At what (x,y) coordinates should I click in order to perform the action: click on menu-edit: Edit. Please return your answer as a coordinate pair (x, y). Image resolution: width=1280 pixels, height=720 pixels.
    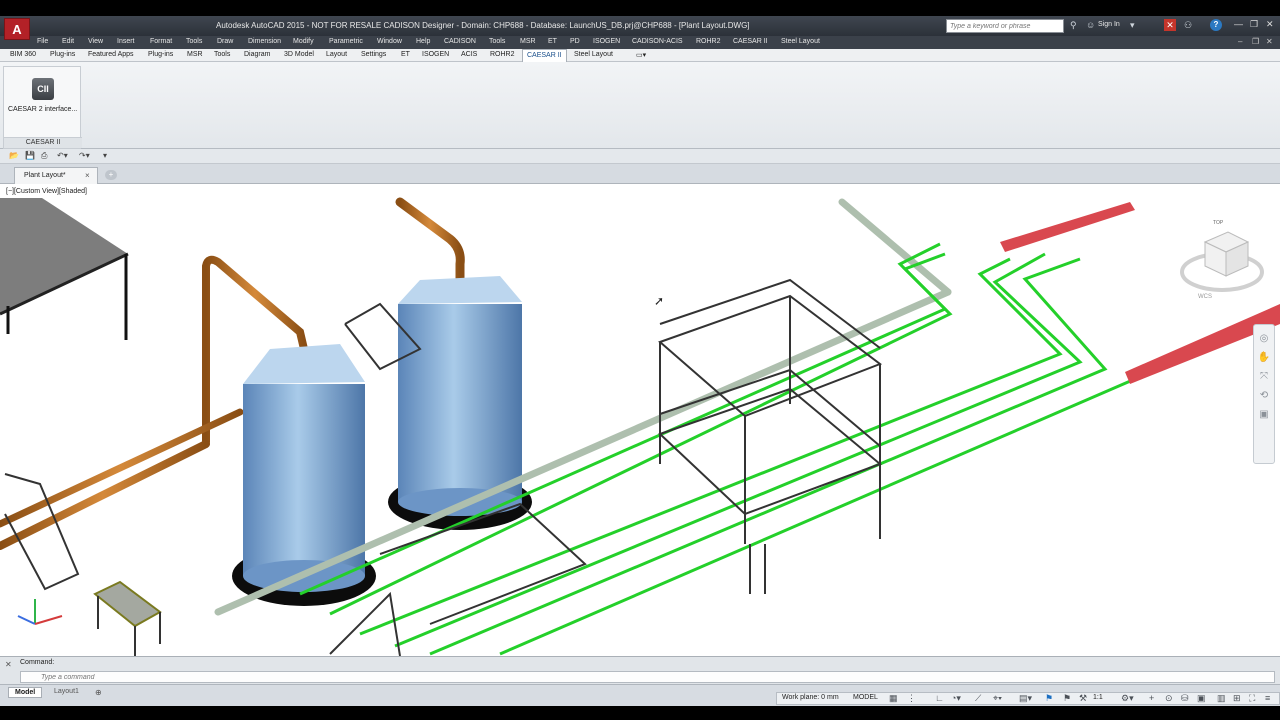
    Looking at the image, I should click on (68, 41).